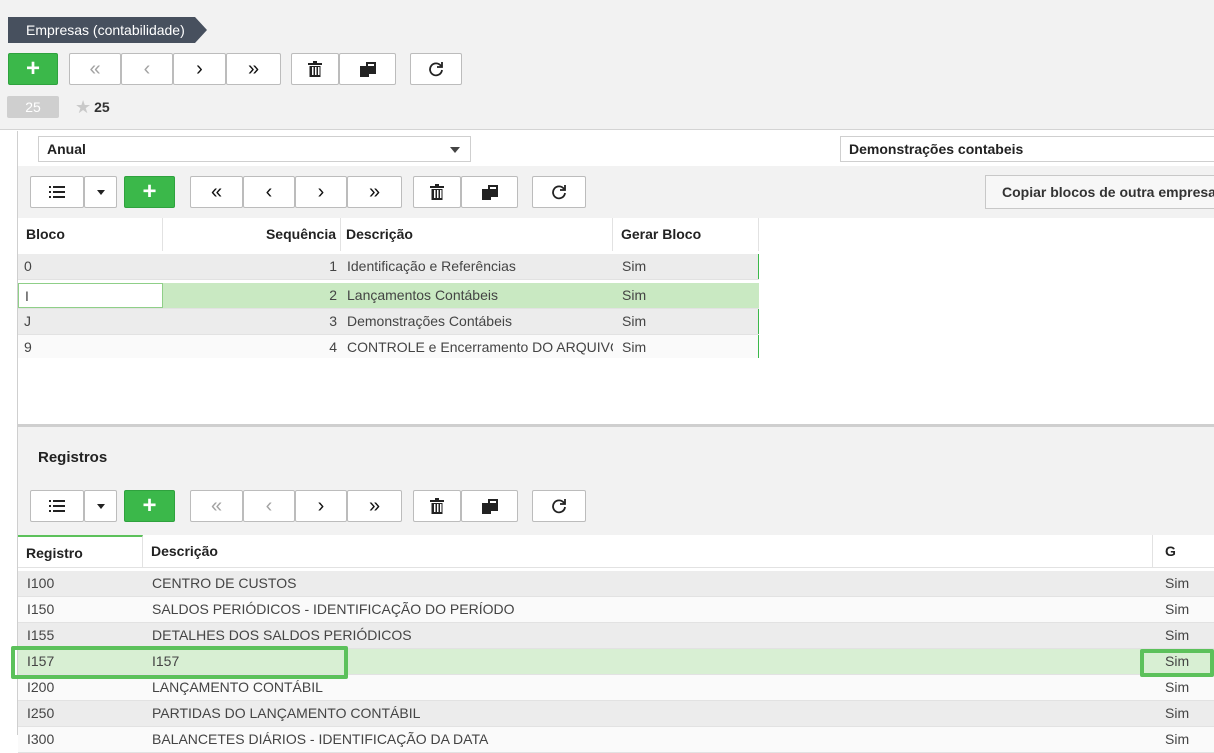 The image size is (1214, 753). I want to click on table-row: I100 CENTRO DE CUSTOS Sim, so click(616, 584).